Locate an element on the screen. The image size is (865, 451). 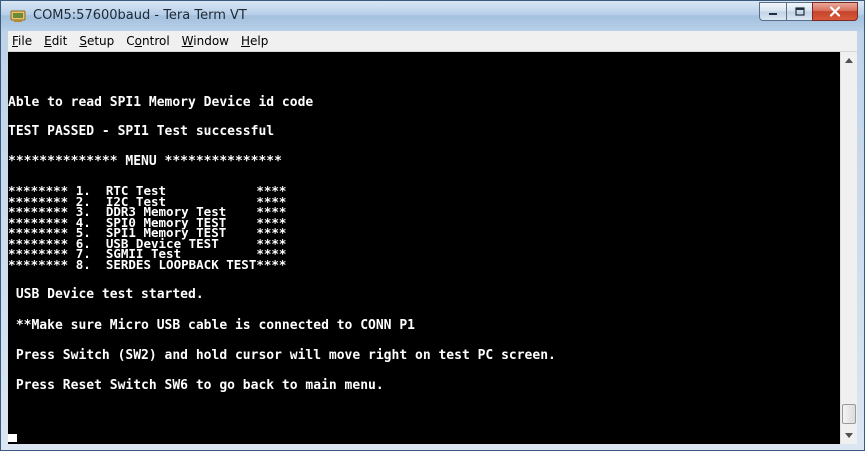
scroll-up-button is located at coordinates (849, 60).